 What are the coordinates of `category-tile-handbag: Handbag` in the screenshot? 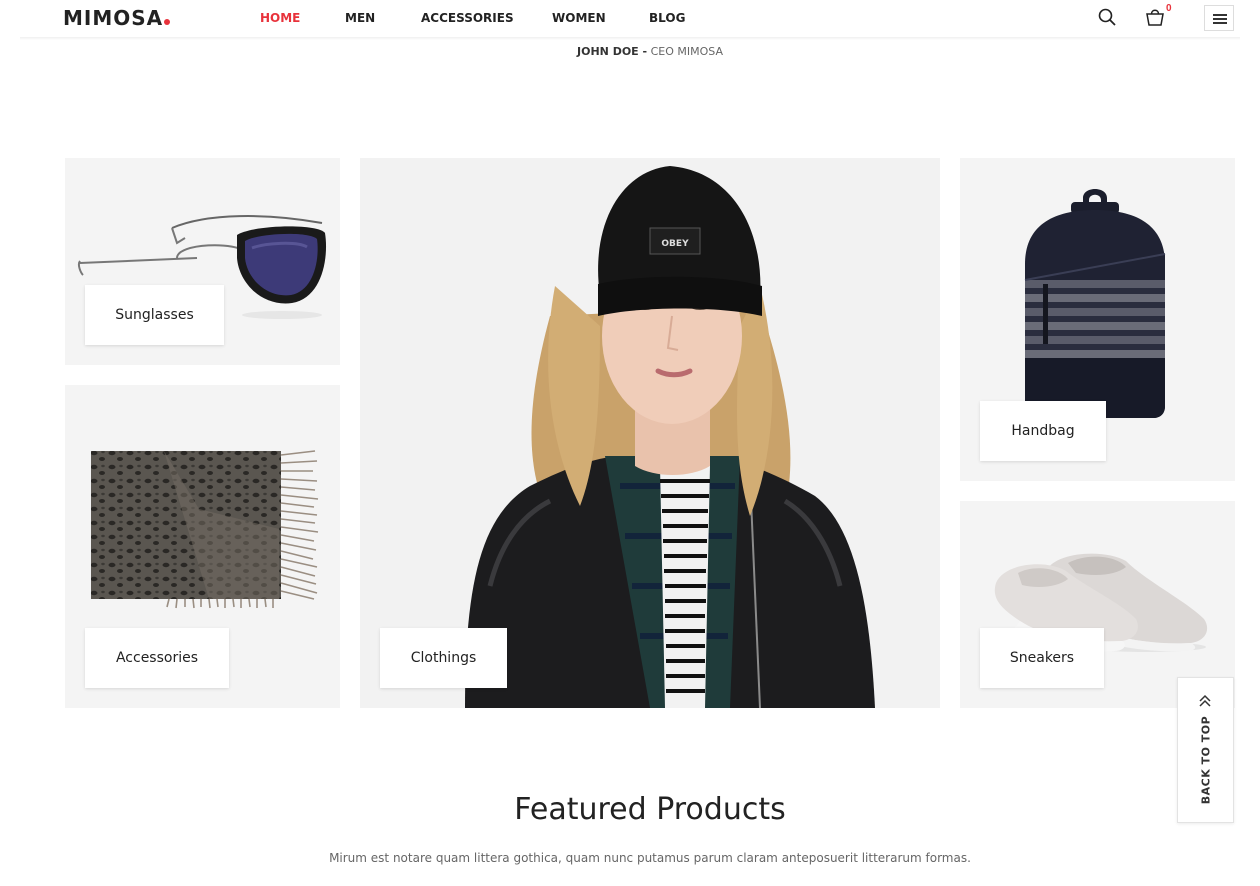 It's located at (1097, 319).